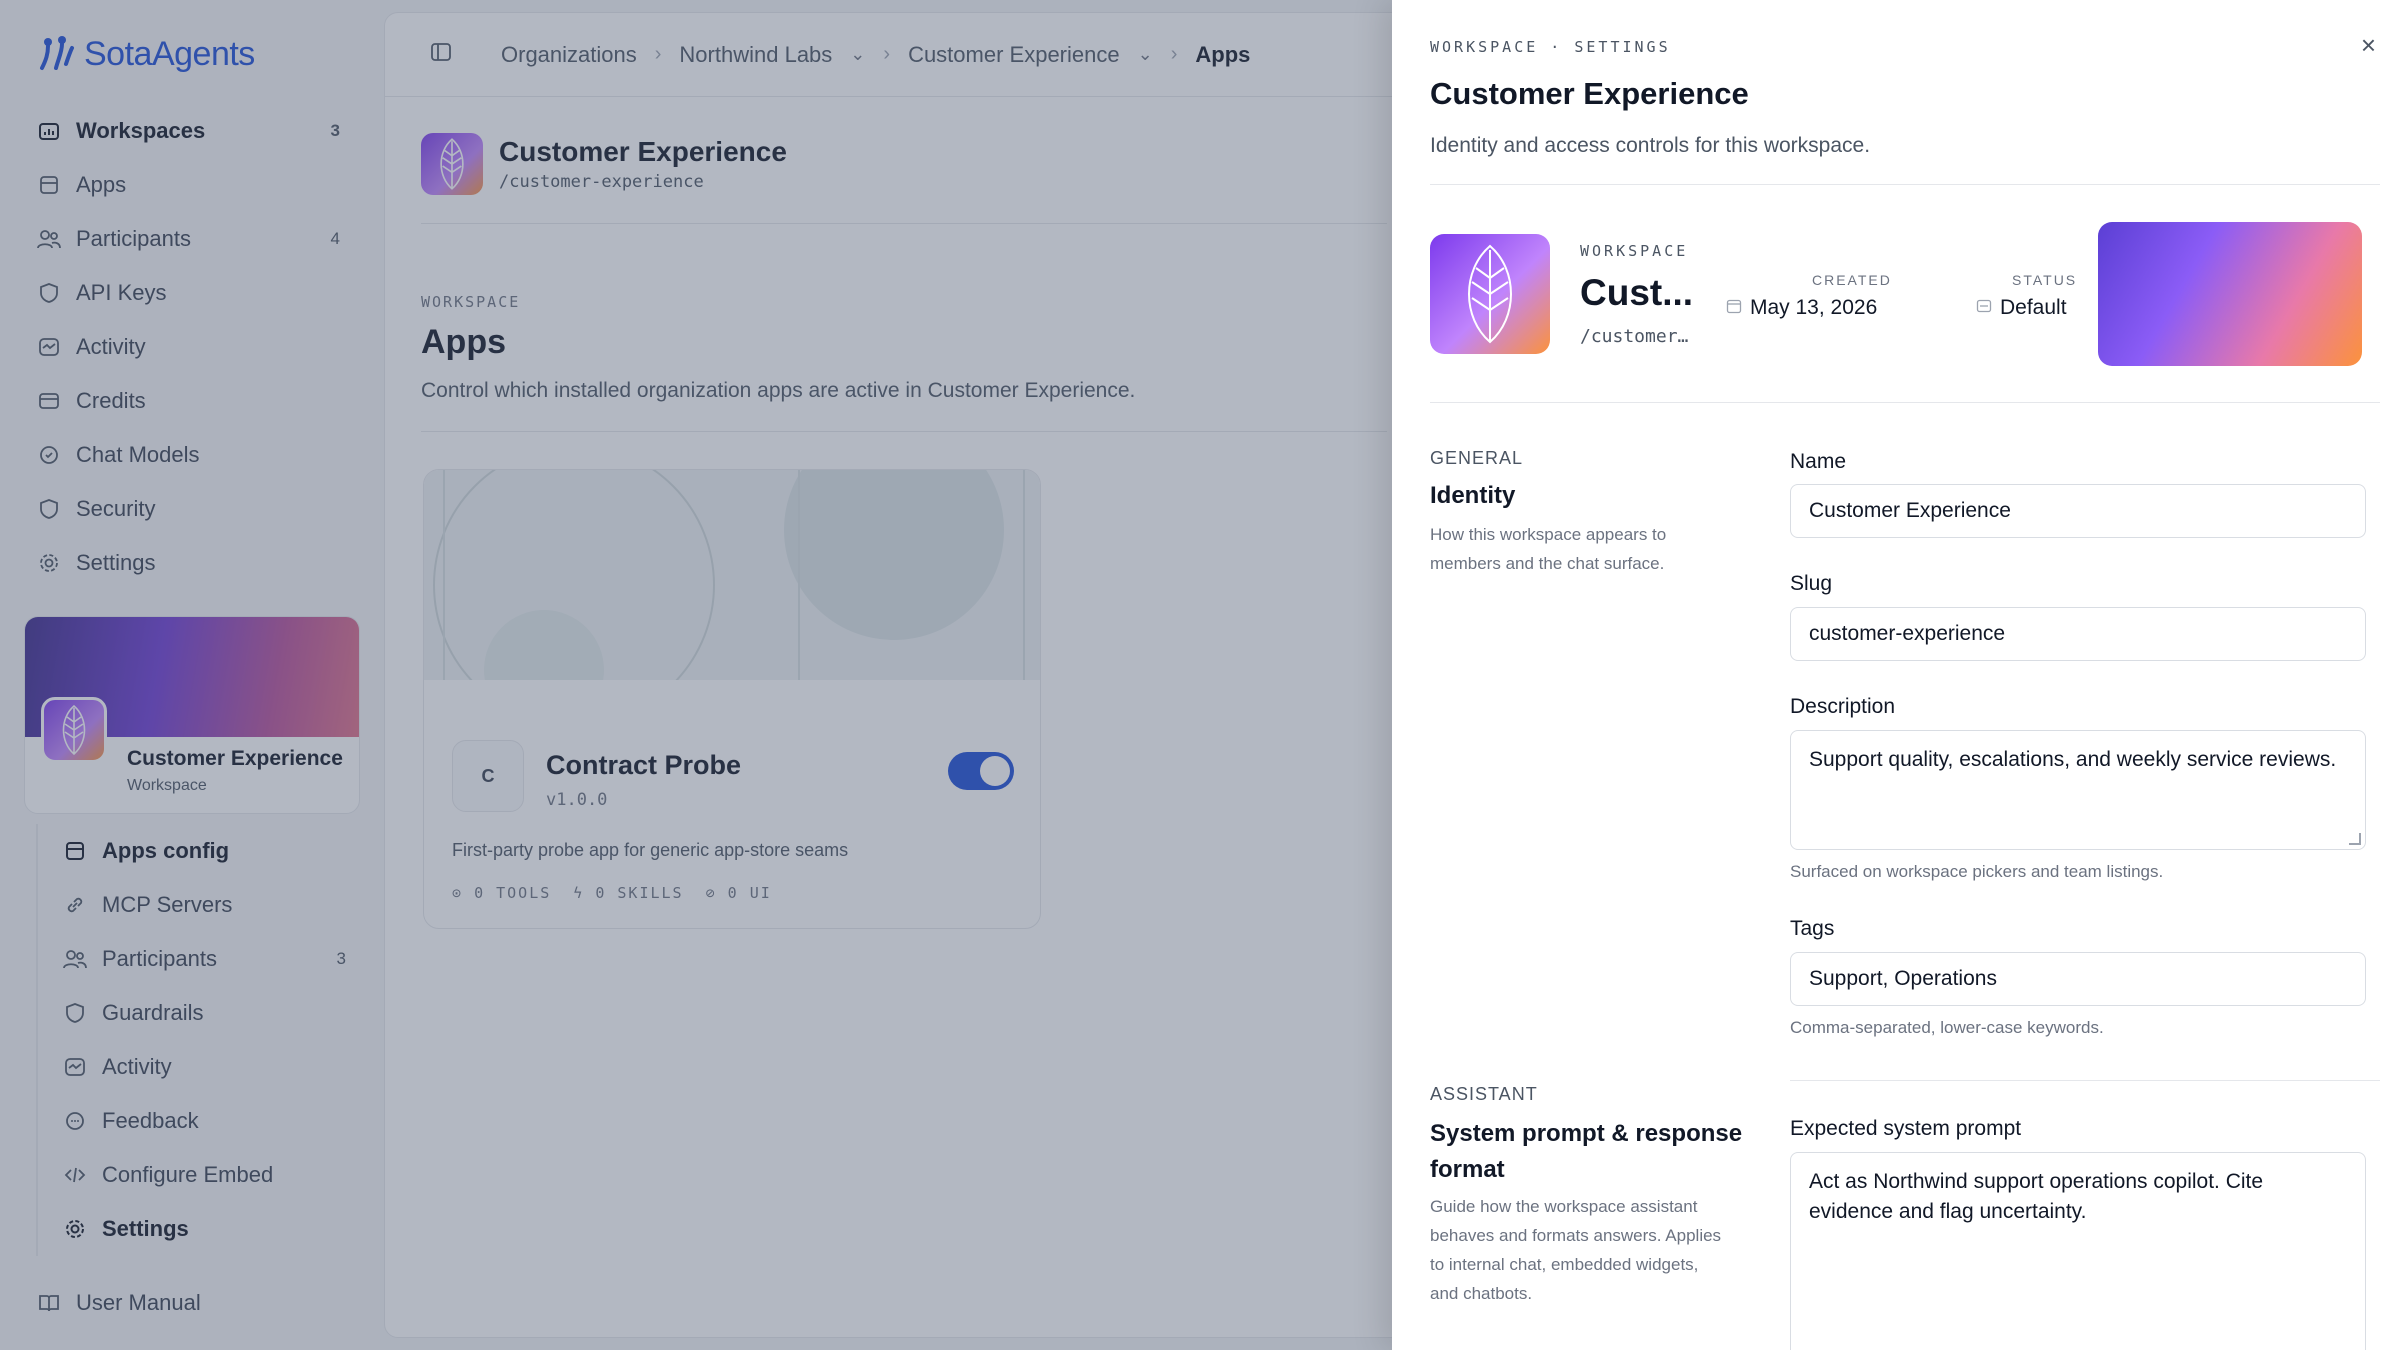 This screenshot has height=1350, width=2400. Describe the element at coordinates (2355, 839) in the screenshot. I see `resize-handle-icon` at that location.